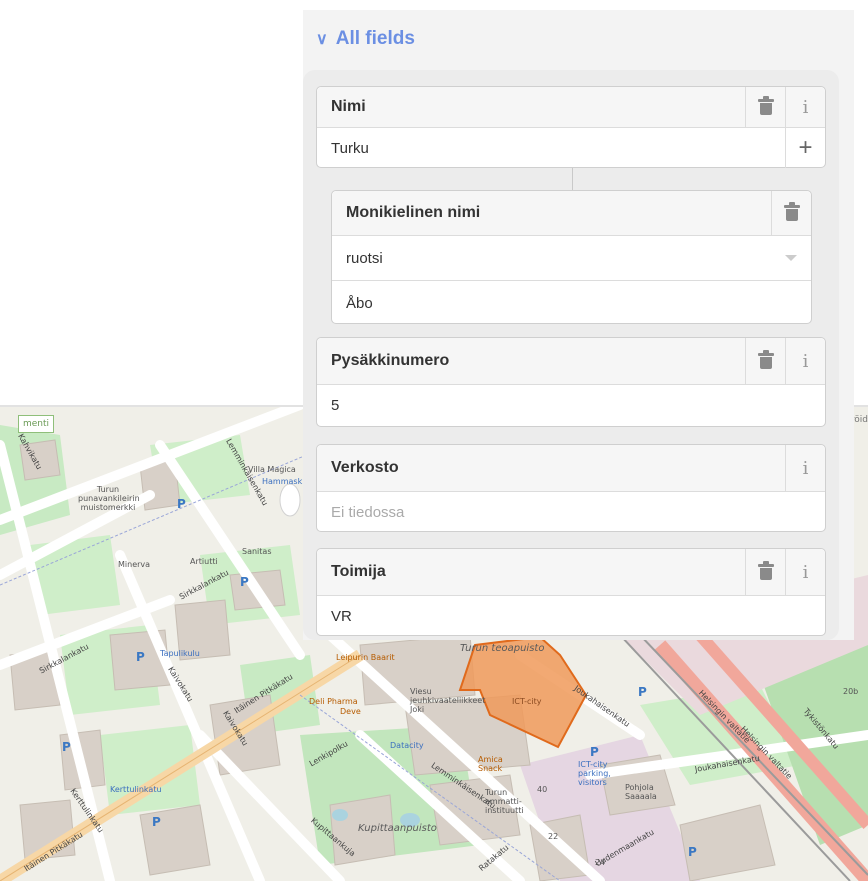 Image resolution: width=868 pixels, height=881 pixels. I want to click on field-monikielinen-nimi: Monikielinen nimi ruotsi Åbo, so click(571, 257).